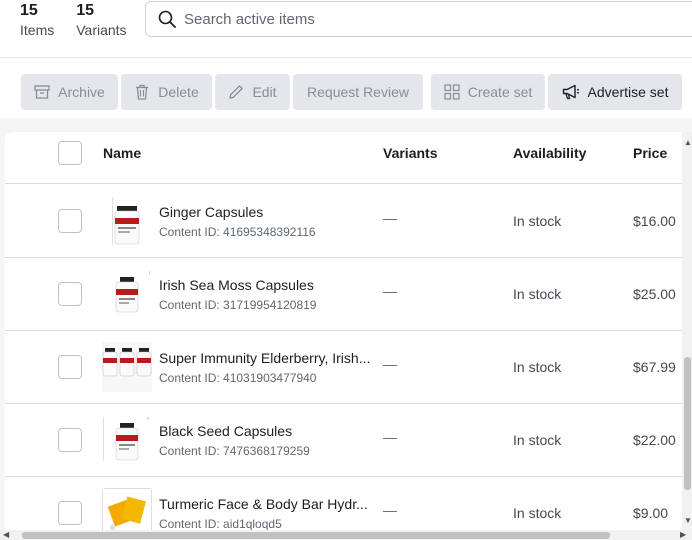  What do you see at coordinates (167, 19) in the screenshot?
I see `search-icon` at bounding box center [167, 19].